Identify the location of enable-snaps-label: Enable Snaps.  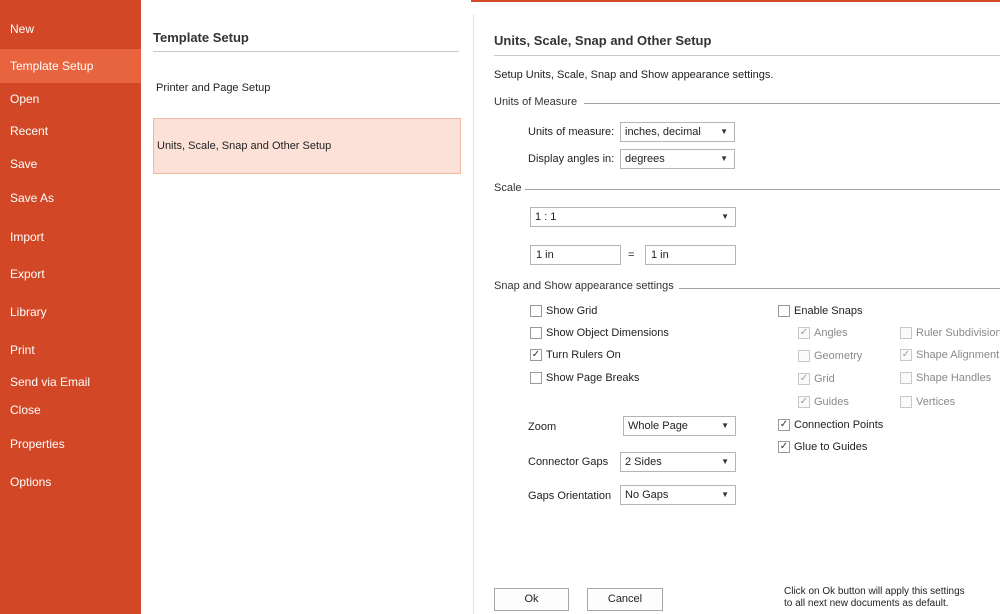
(828, 311).